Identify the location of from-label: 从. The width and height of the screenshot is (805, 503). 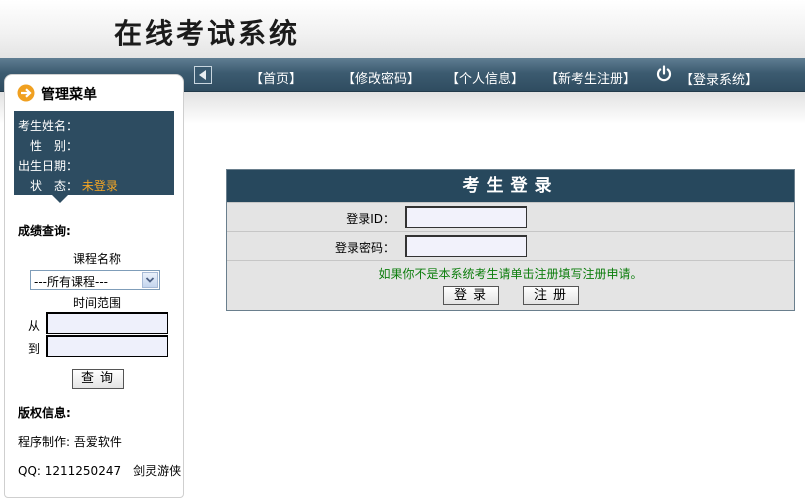
(34, 326).